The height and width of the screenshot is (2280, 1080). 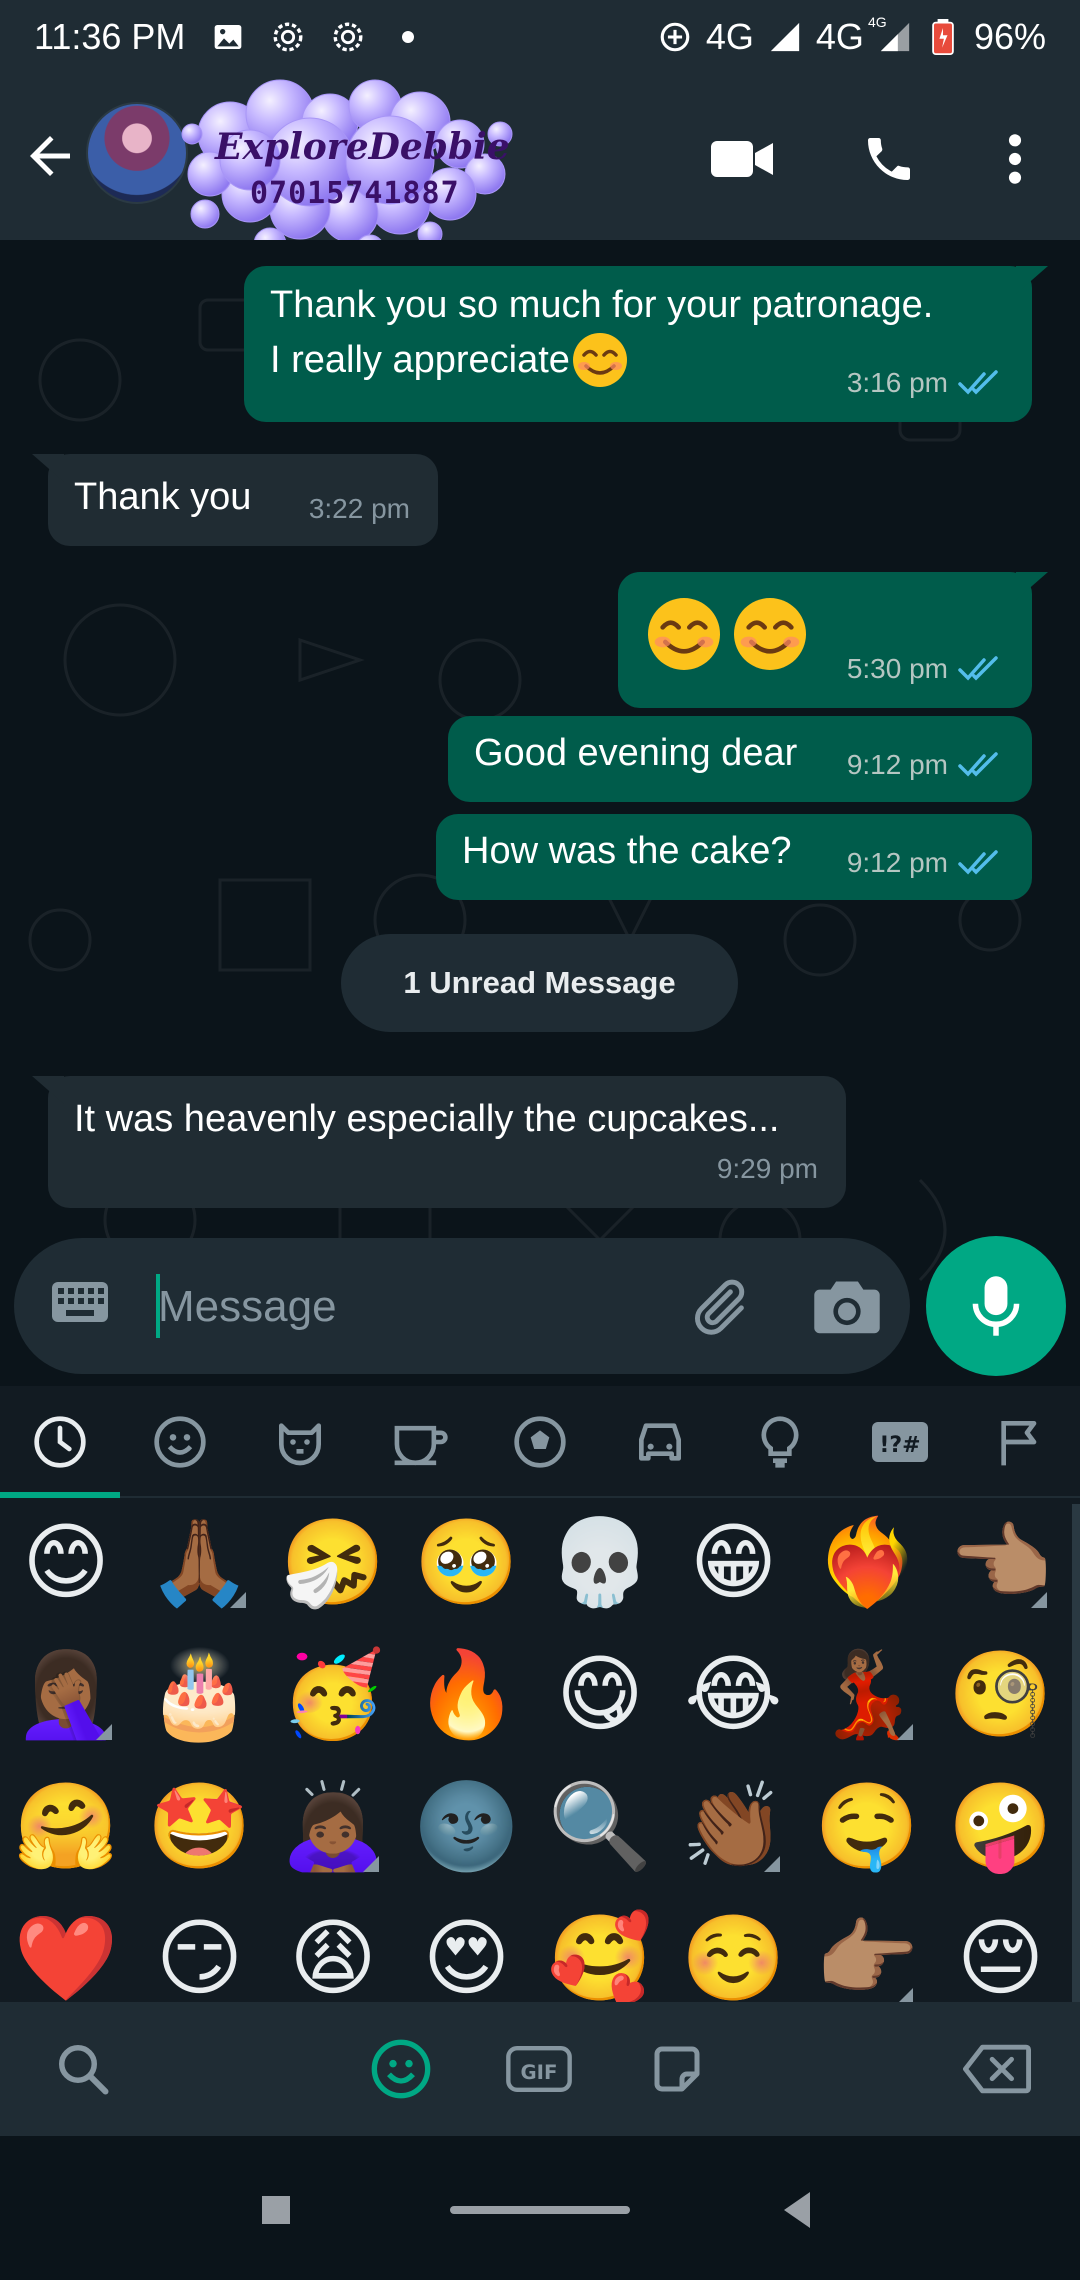 I want to click on message-meta: 9:12 pm, so click(x=925, y=765).